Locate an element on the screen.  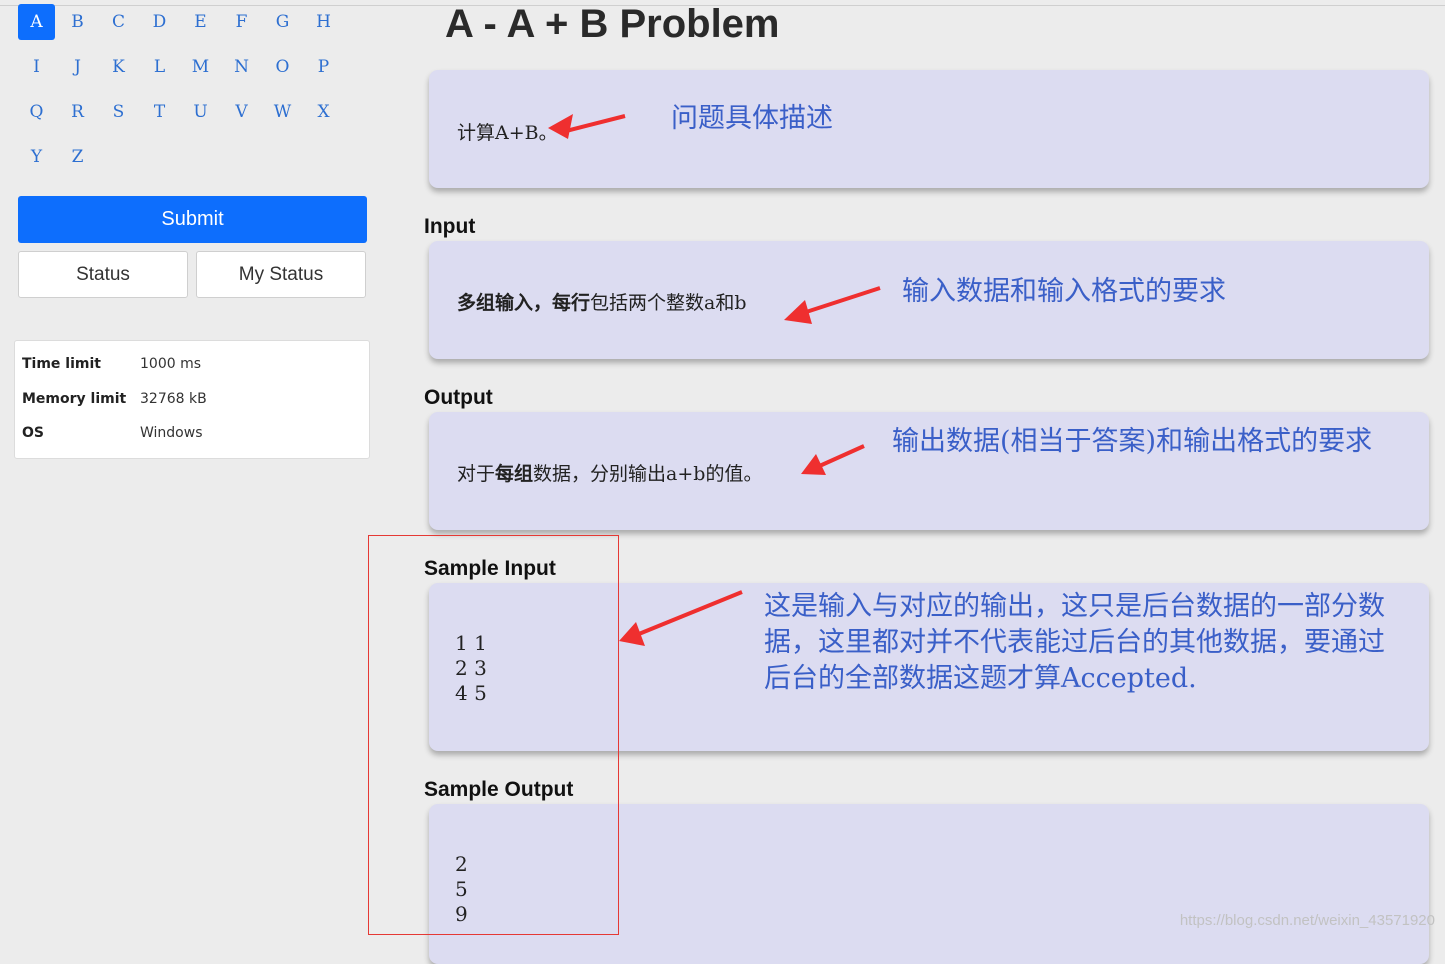
annotation-arrows is located at coordinates (714, 380).